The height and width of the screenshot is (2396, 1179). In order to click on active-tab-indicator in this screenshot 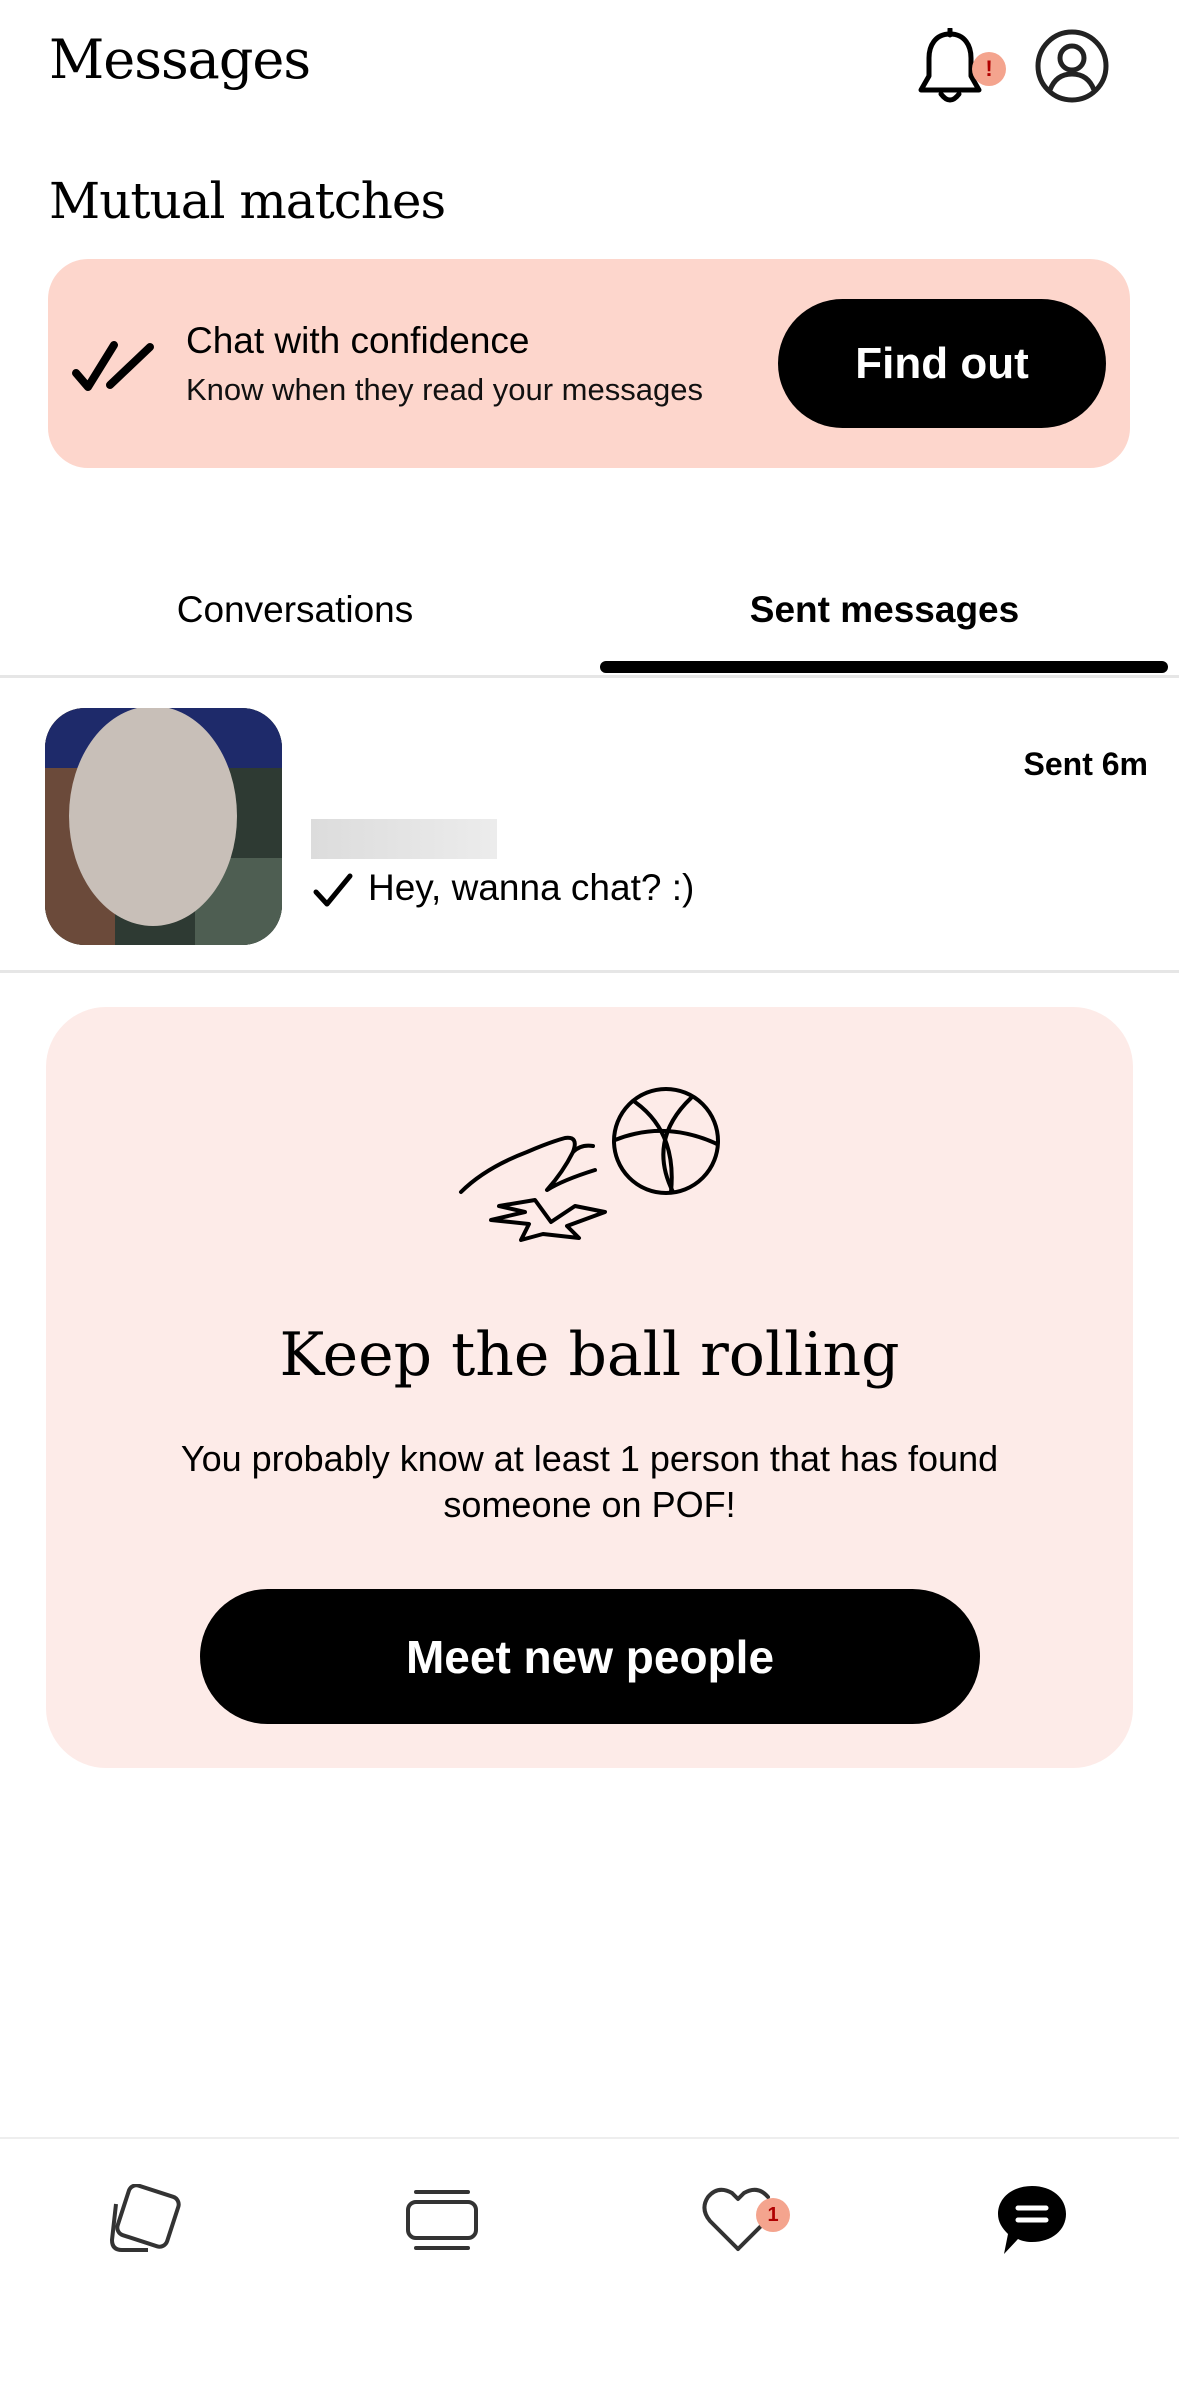, I will do `click(884, 667)`.